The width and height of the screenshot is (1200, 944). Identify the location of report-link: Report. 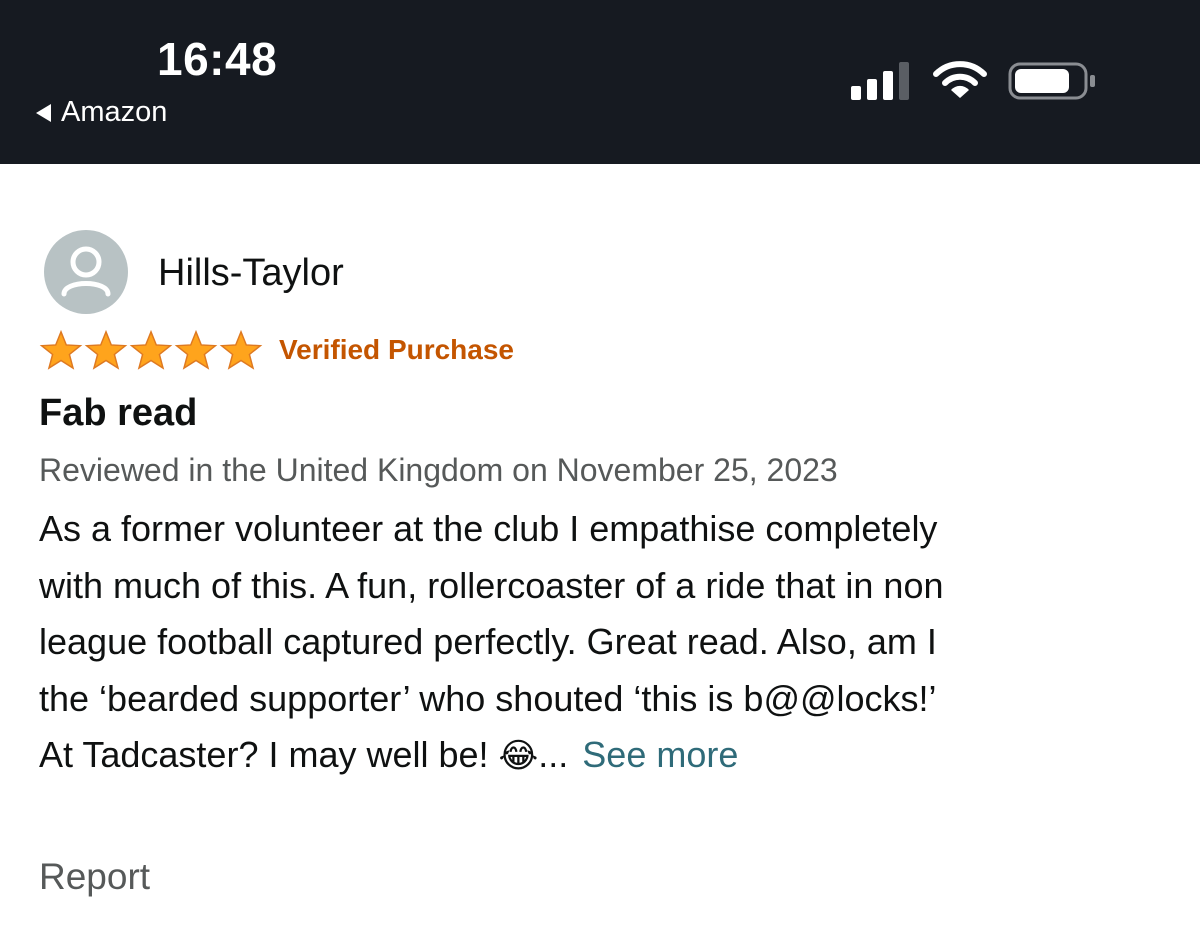
(94, 877).